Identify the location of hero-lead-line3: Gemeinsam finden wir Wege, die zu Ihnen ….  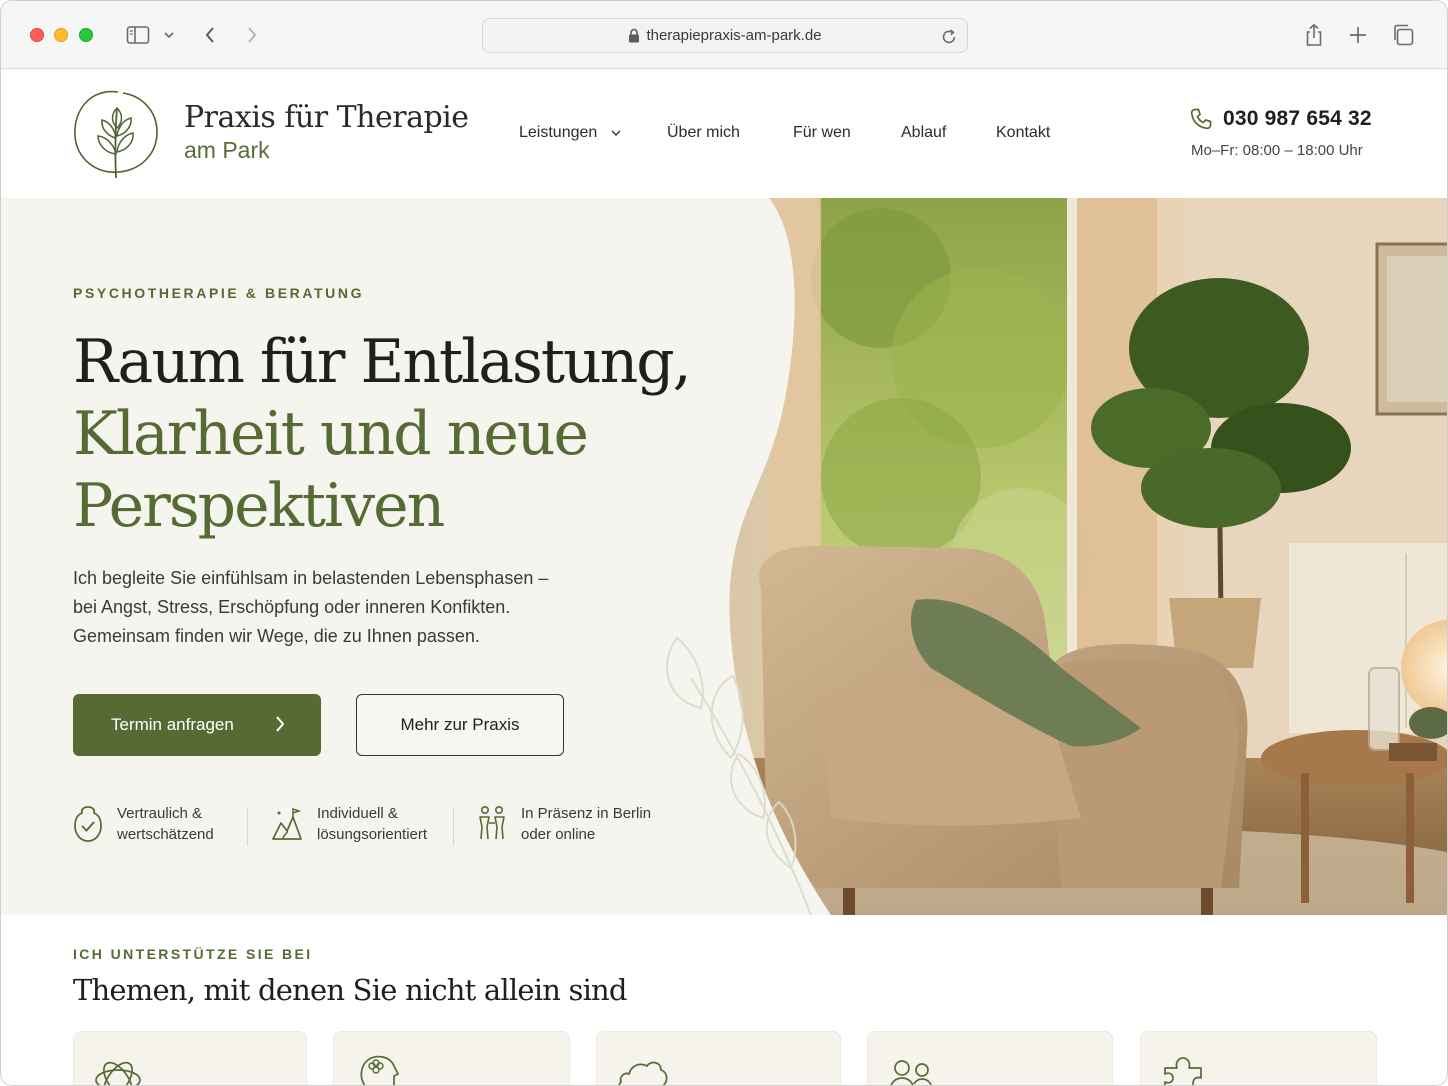
(276, 636).